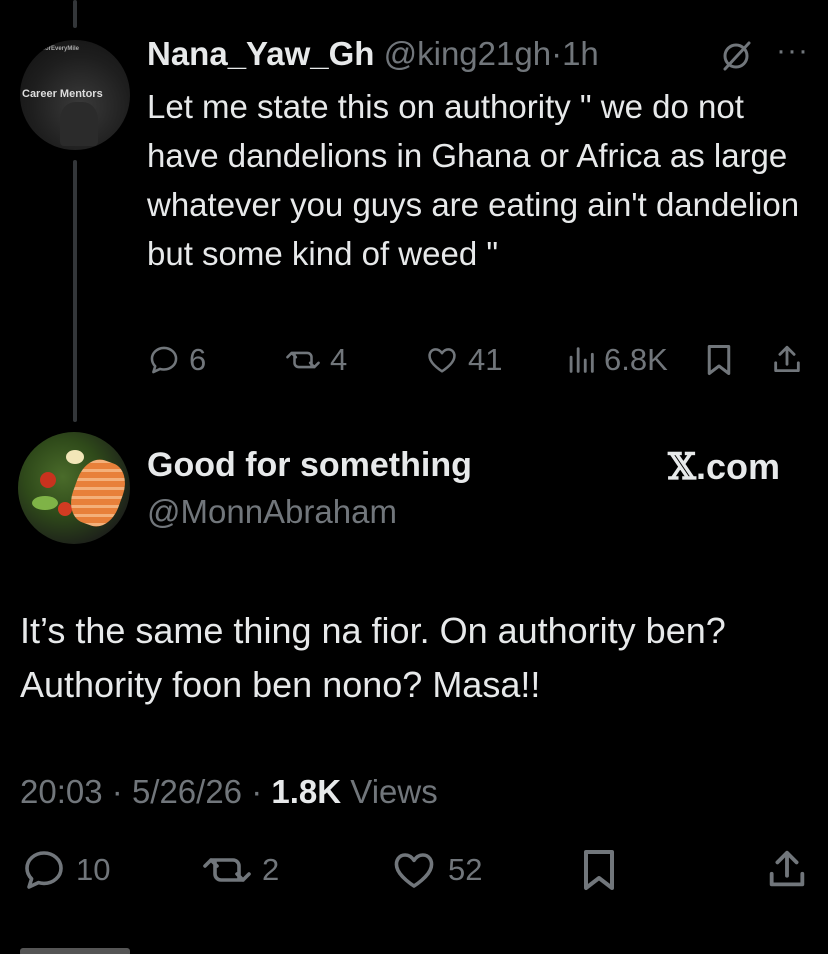 The width and height of the screenshot is (828, 954). Describe the element at coordinates (485, 359) in the screenshot. I see `like-count: 41` at that location.